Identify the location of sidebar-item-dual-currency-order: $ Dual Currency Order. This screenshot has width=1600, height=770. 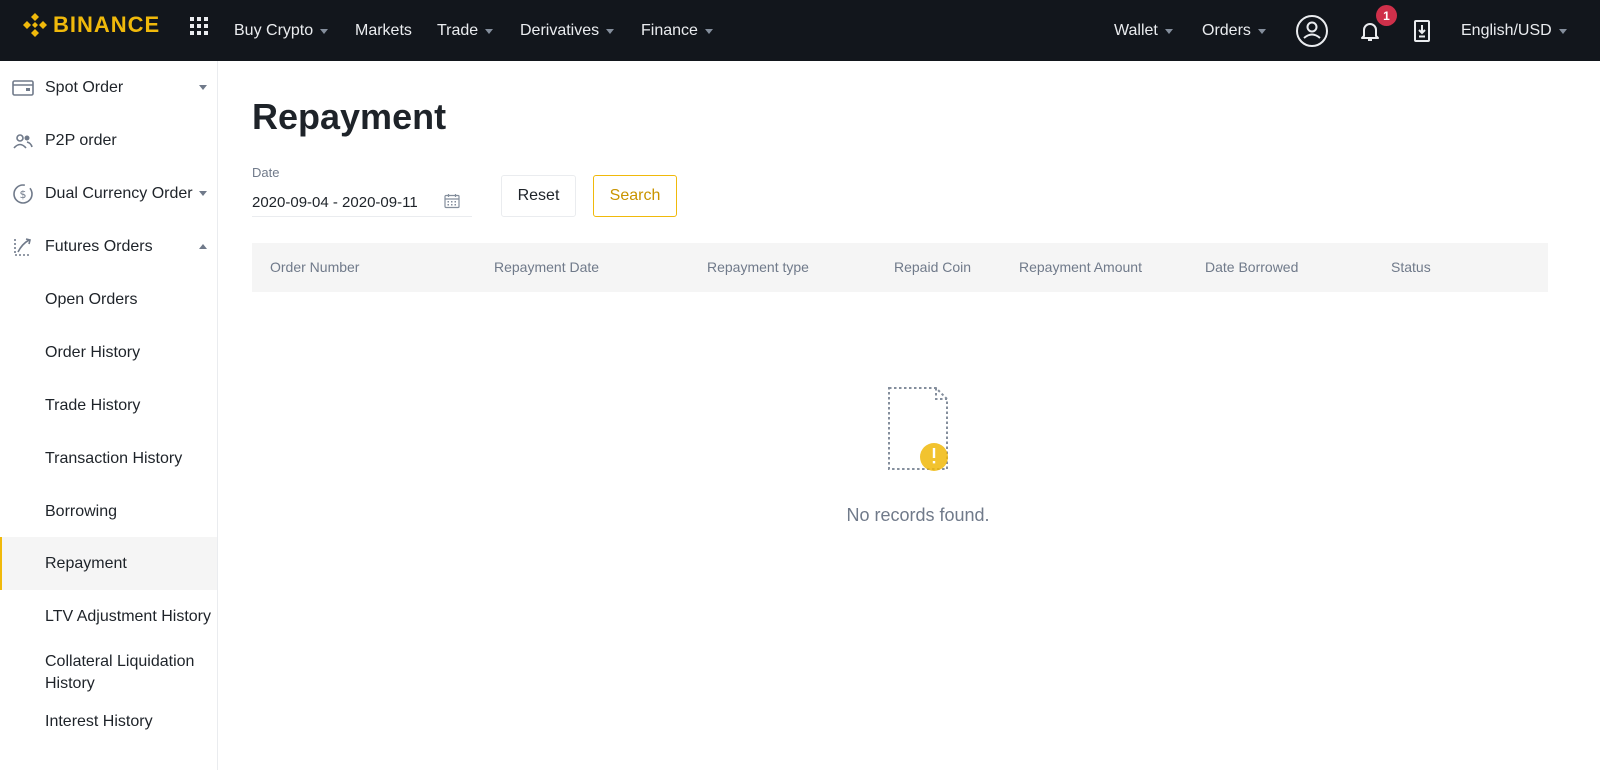
(108, 193).